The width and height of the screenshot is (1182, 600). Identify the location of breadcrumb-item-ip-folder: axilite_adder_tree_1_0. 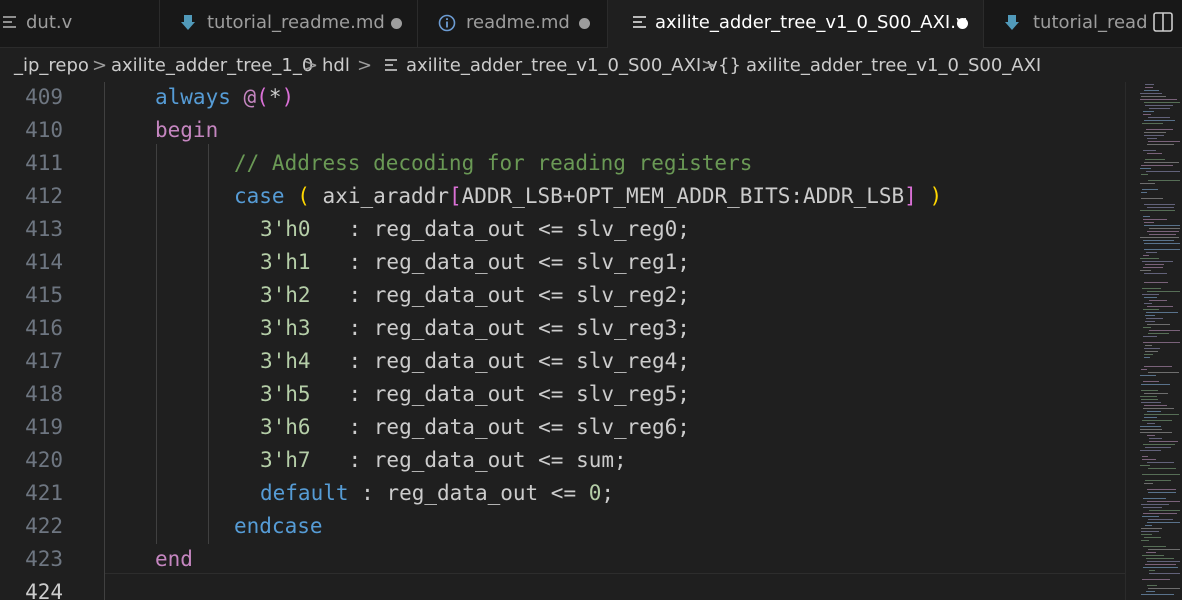
(212, 65).